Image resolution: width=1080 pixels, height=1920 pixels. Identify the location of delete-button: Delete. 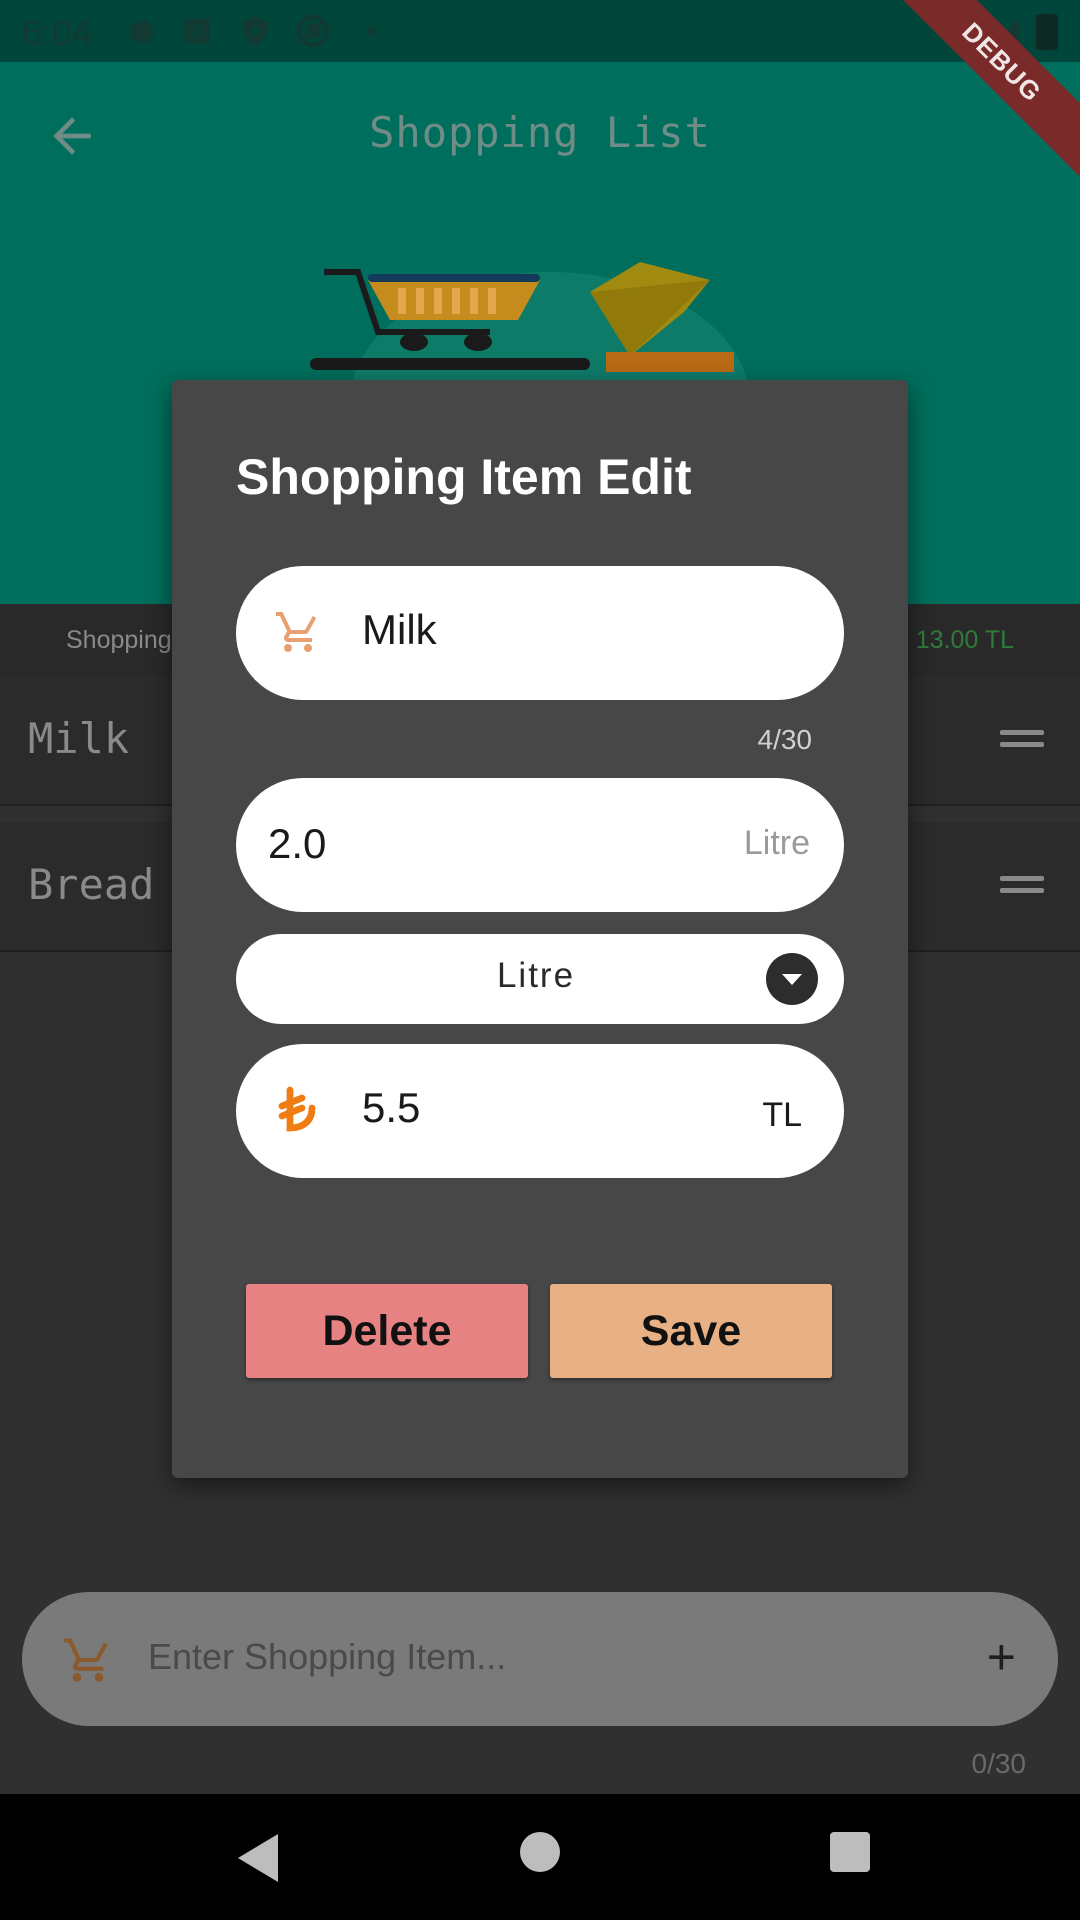
(387, 1331).